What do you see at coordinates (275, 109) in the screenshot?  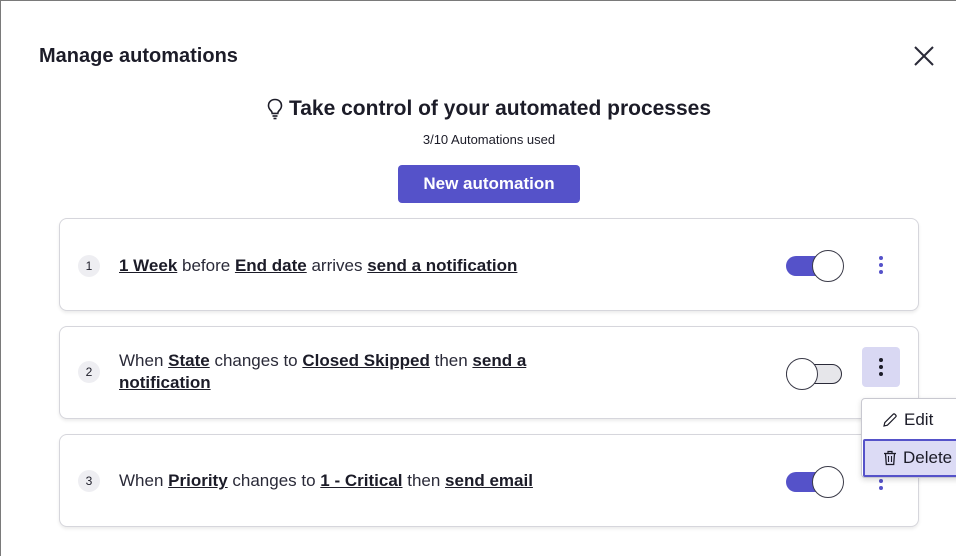 I see `lightbulb-icon` at bounding box center [275, 109].